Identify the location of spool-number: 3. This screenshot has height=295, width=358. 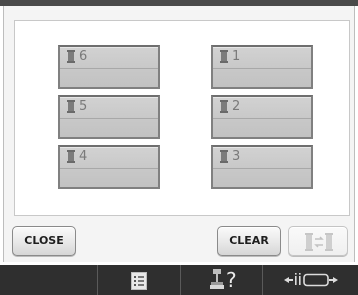
(236, 156).